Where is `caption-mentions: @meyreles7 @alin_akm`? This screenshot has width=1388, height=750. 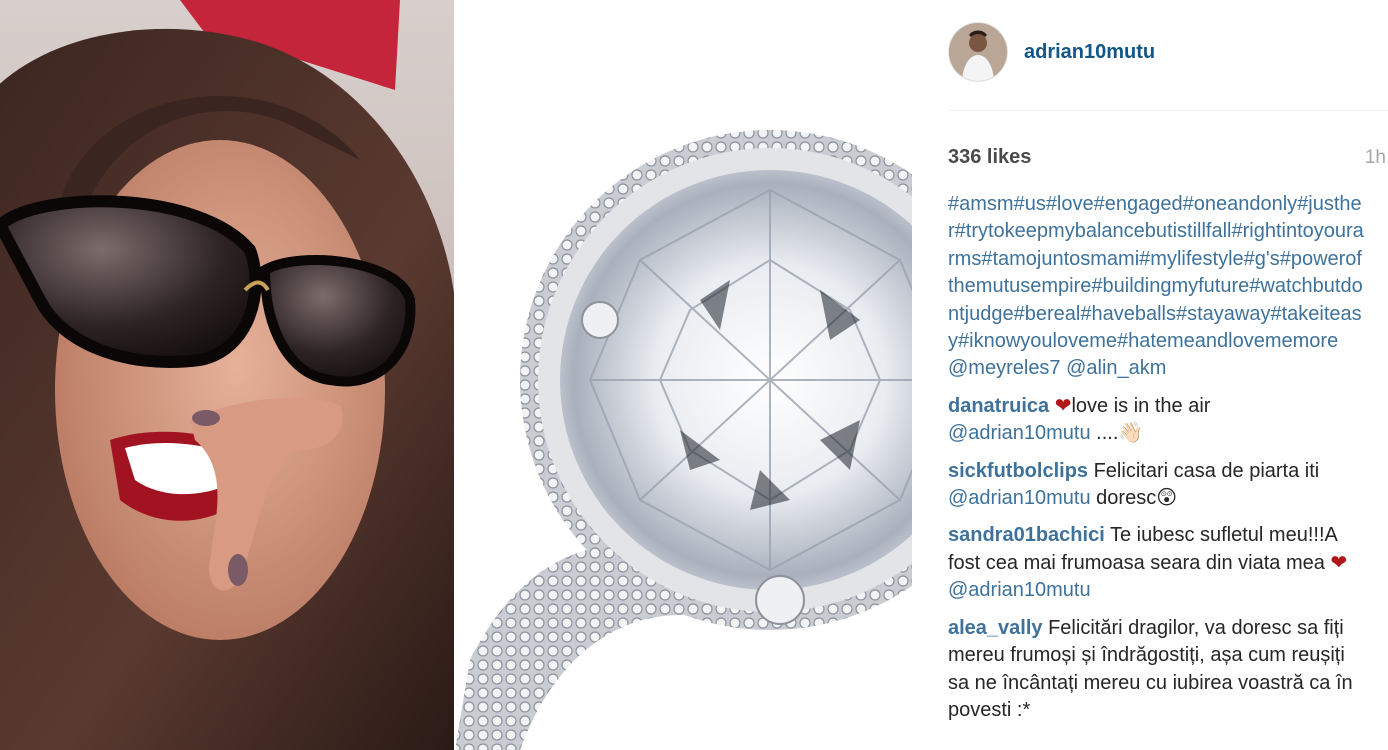
caption-mentions: @meyreles7 @alin_akm is located at coordinates (1057, 368).